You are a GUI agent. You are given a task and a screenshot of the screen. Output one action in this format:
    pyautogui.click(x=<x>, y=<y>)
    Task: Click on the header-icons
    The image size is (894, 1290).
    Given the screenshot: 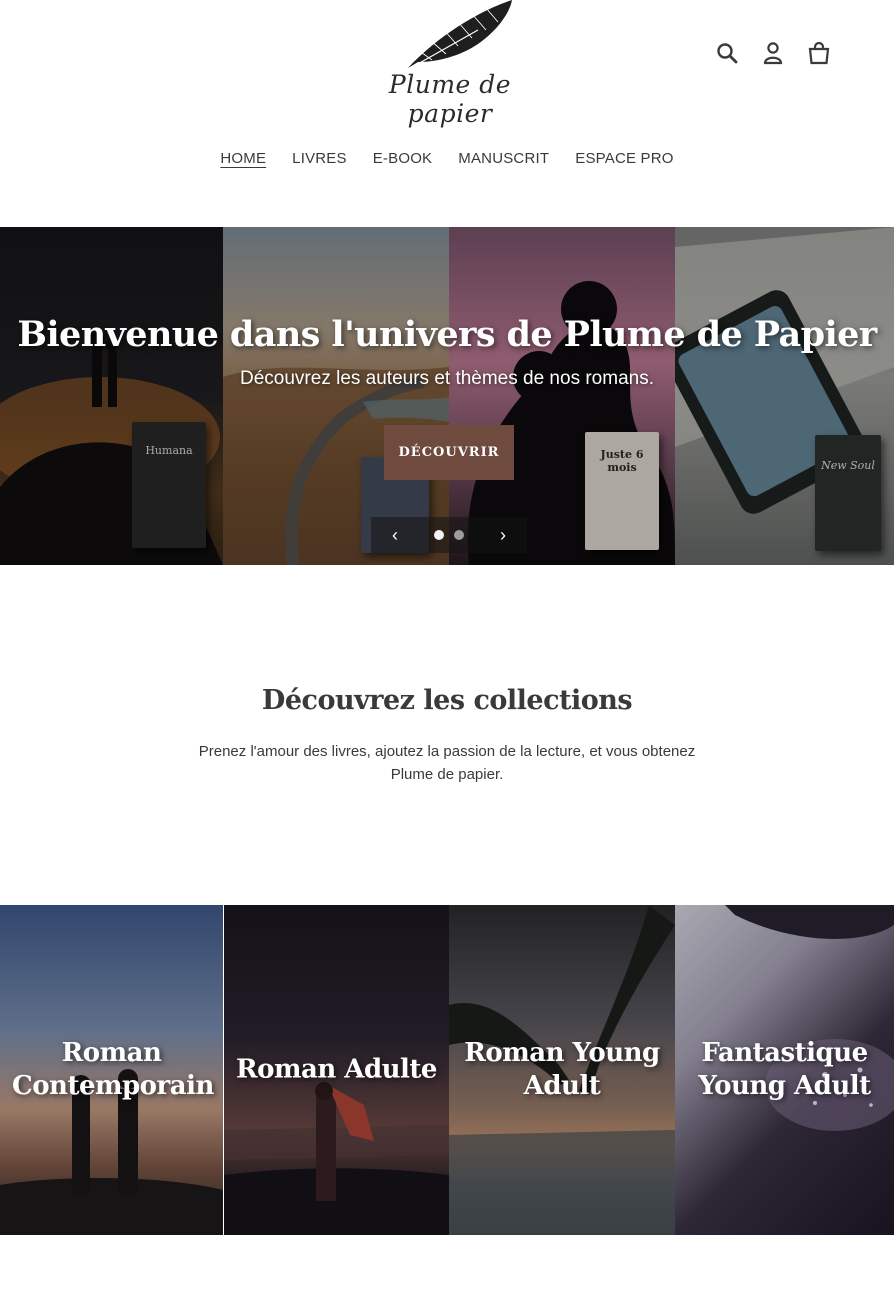 What is the action you would take?
    pyautogui.click(x=773, y=53)
    